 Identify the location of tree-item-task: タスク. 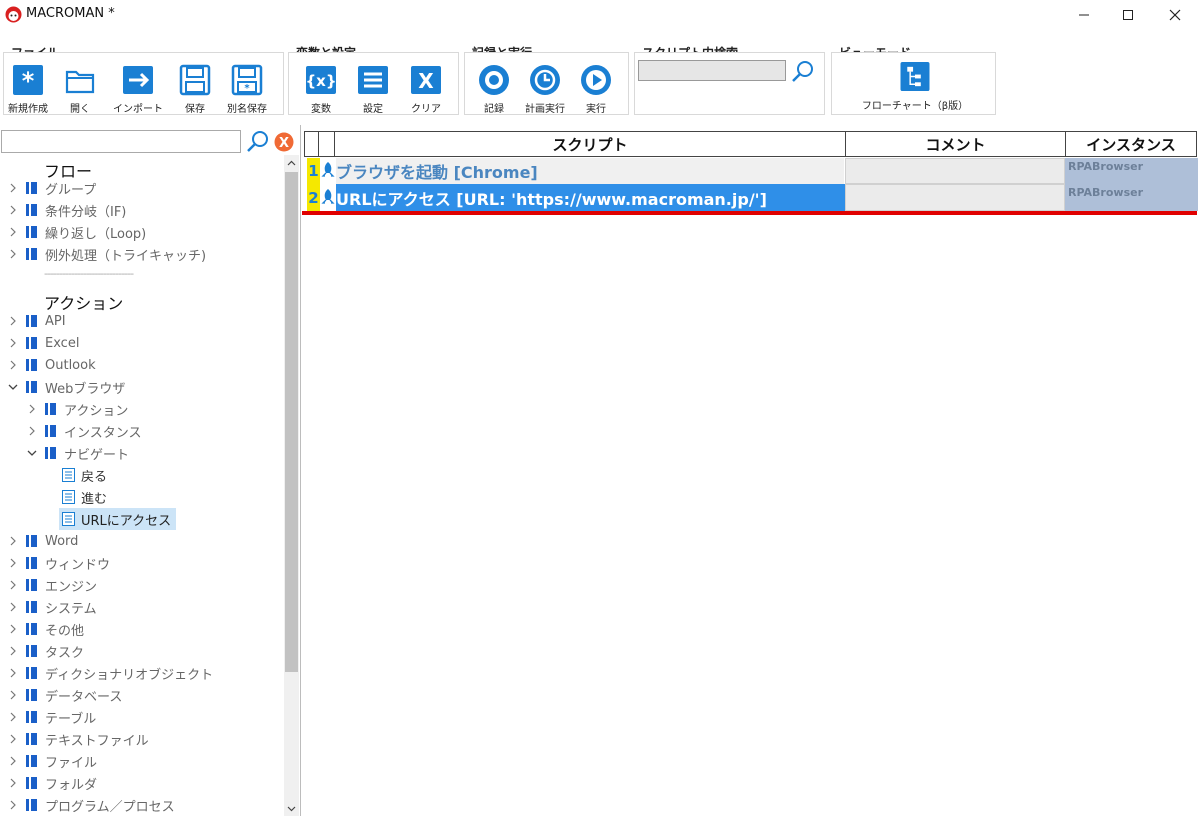
(46, 651).